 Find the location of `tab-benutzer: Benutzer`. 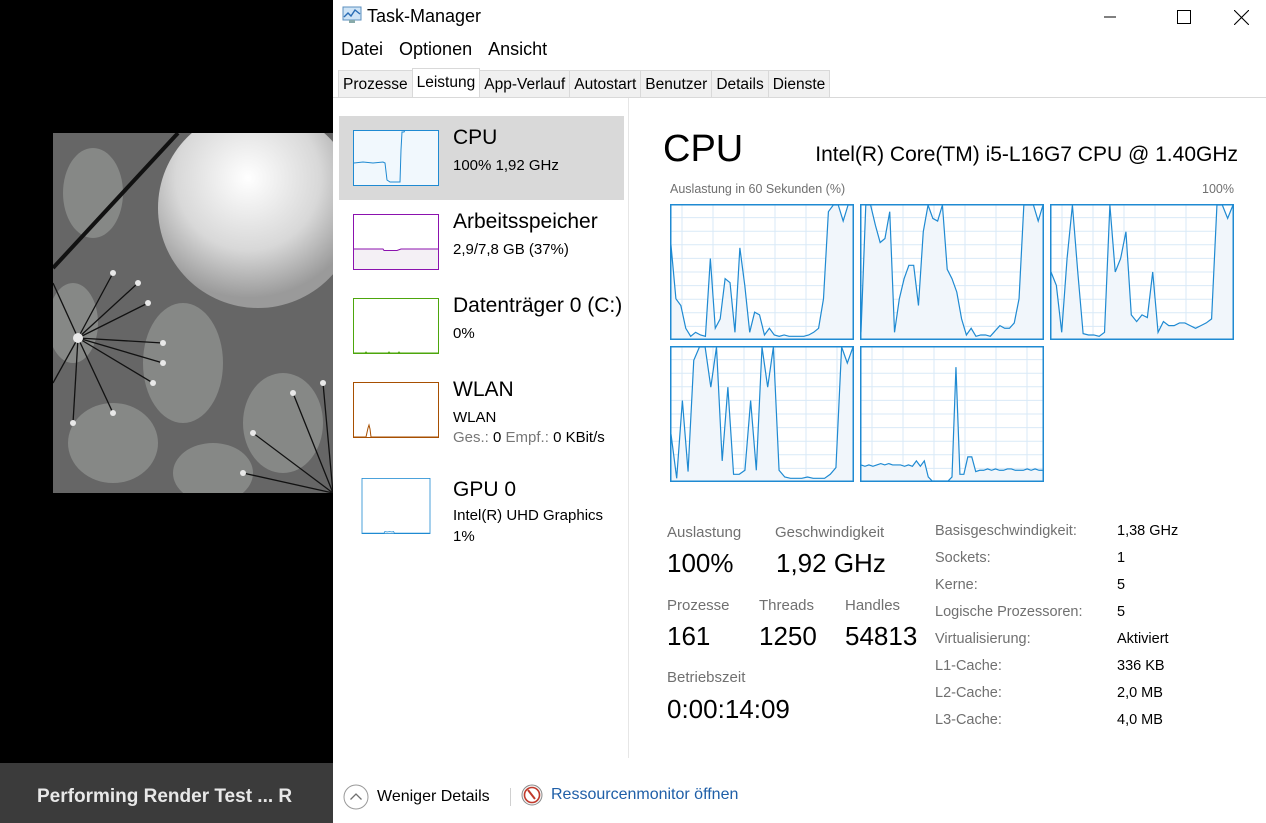

tab-benutzer: Benutzer is located at coordinates (676, 83).